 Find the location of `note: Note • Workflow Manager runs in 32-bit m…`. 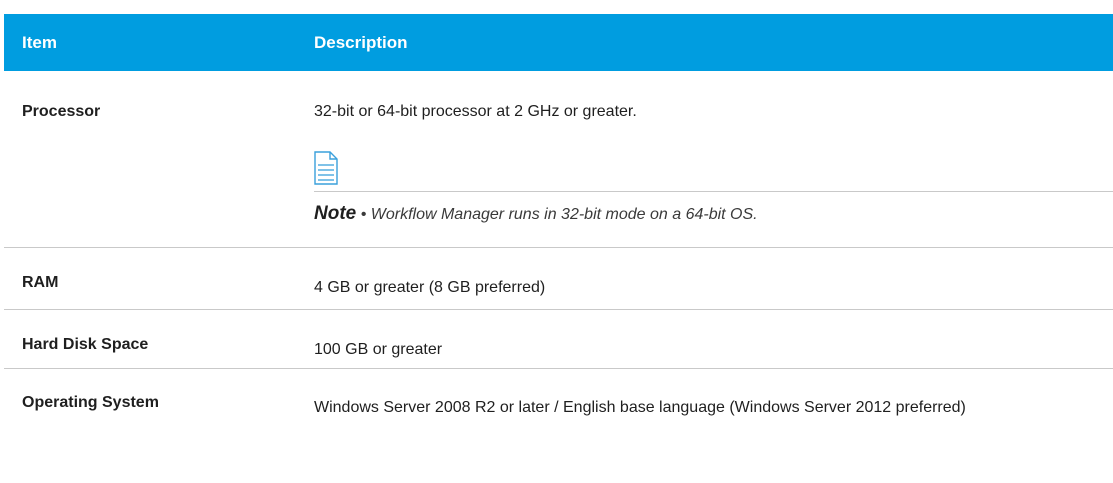

note: Note • Workflow Manager runs in 32-bit m… is located at coordinates (710, 214).